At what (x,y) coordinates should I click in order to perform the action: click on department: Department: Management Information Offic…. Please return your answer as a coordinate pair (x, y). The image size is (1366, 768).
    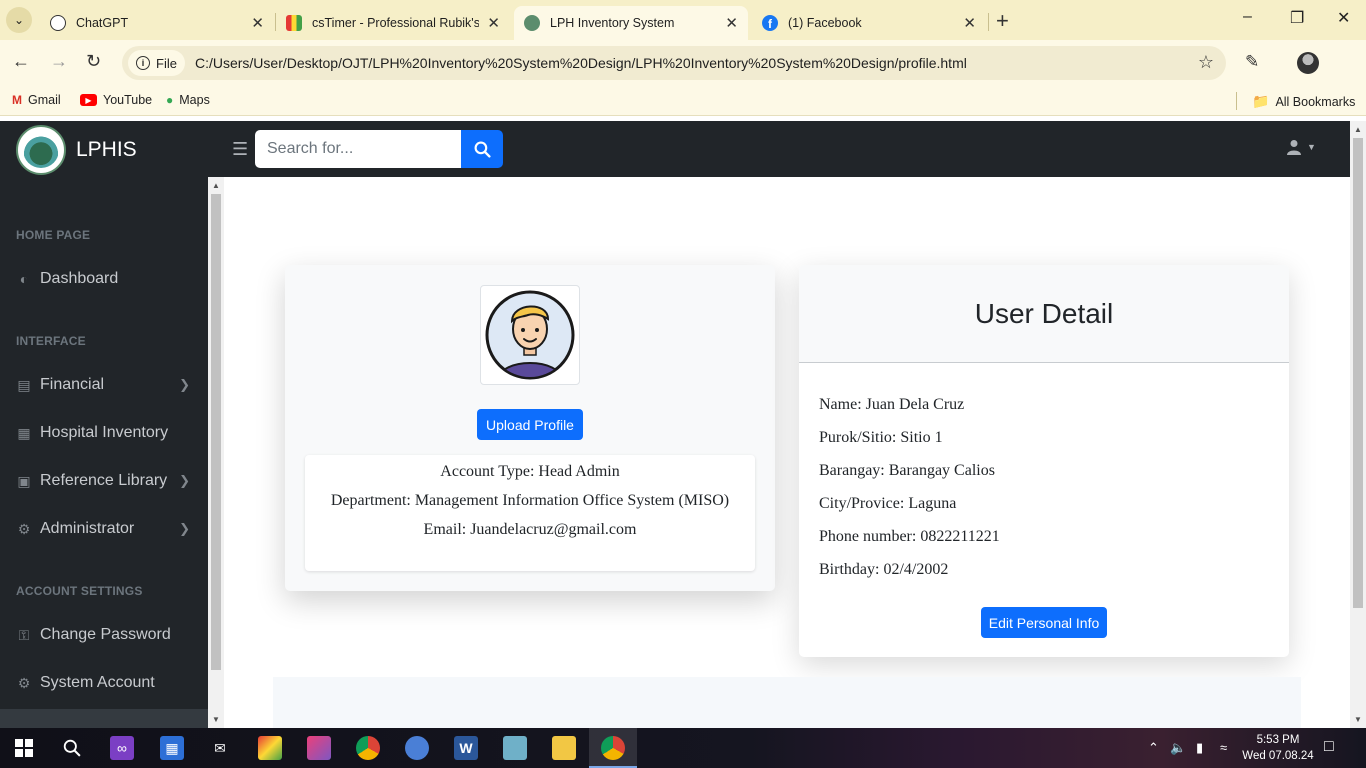
    Looking at the image, I should click on (530, 500).